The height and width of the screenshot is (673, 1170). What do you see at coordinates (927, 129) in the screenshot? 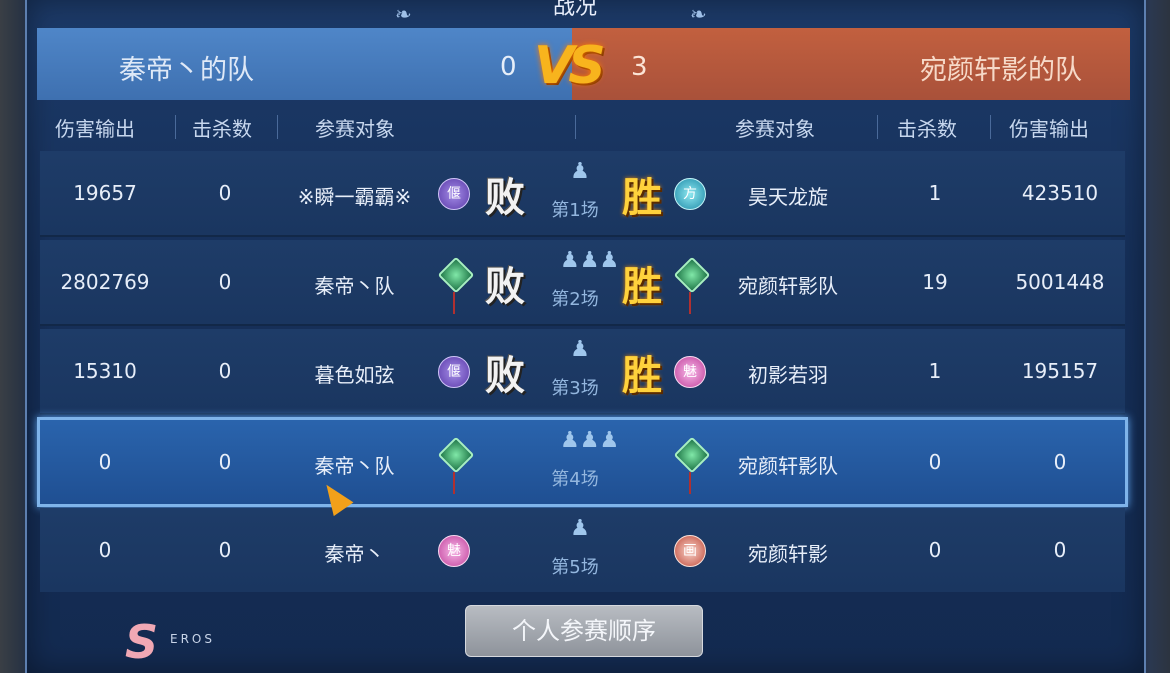
I see `col-kills-right: 击杀数` at bounding box center [927, 129].